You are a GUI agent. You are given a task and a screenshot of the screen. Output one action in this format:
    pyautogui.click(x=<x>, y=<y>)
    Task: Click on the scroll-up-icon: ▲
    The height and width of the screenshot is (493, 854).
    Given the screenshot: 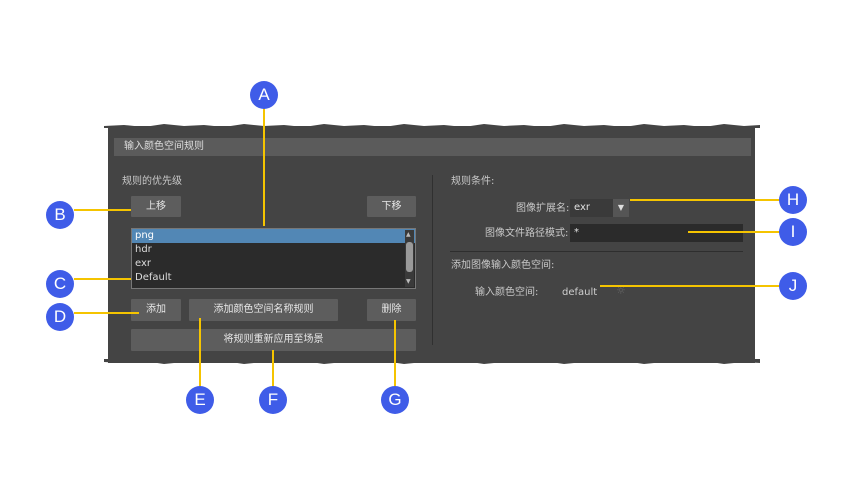 What is the action you would take?
    pyautogui.click(x=408, y=235)
    